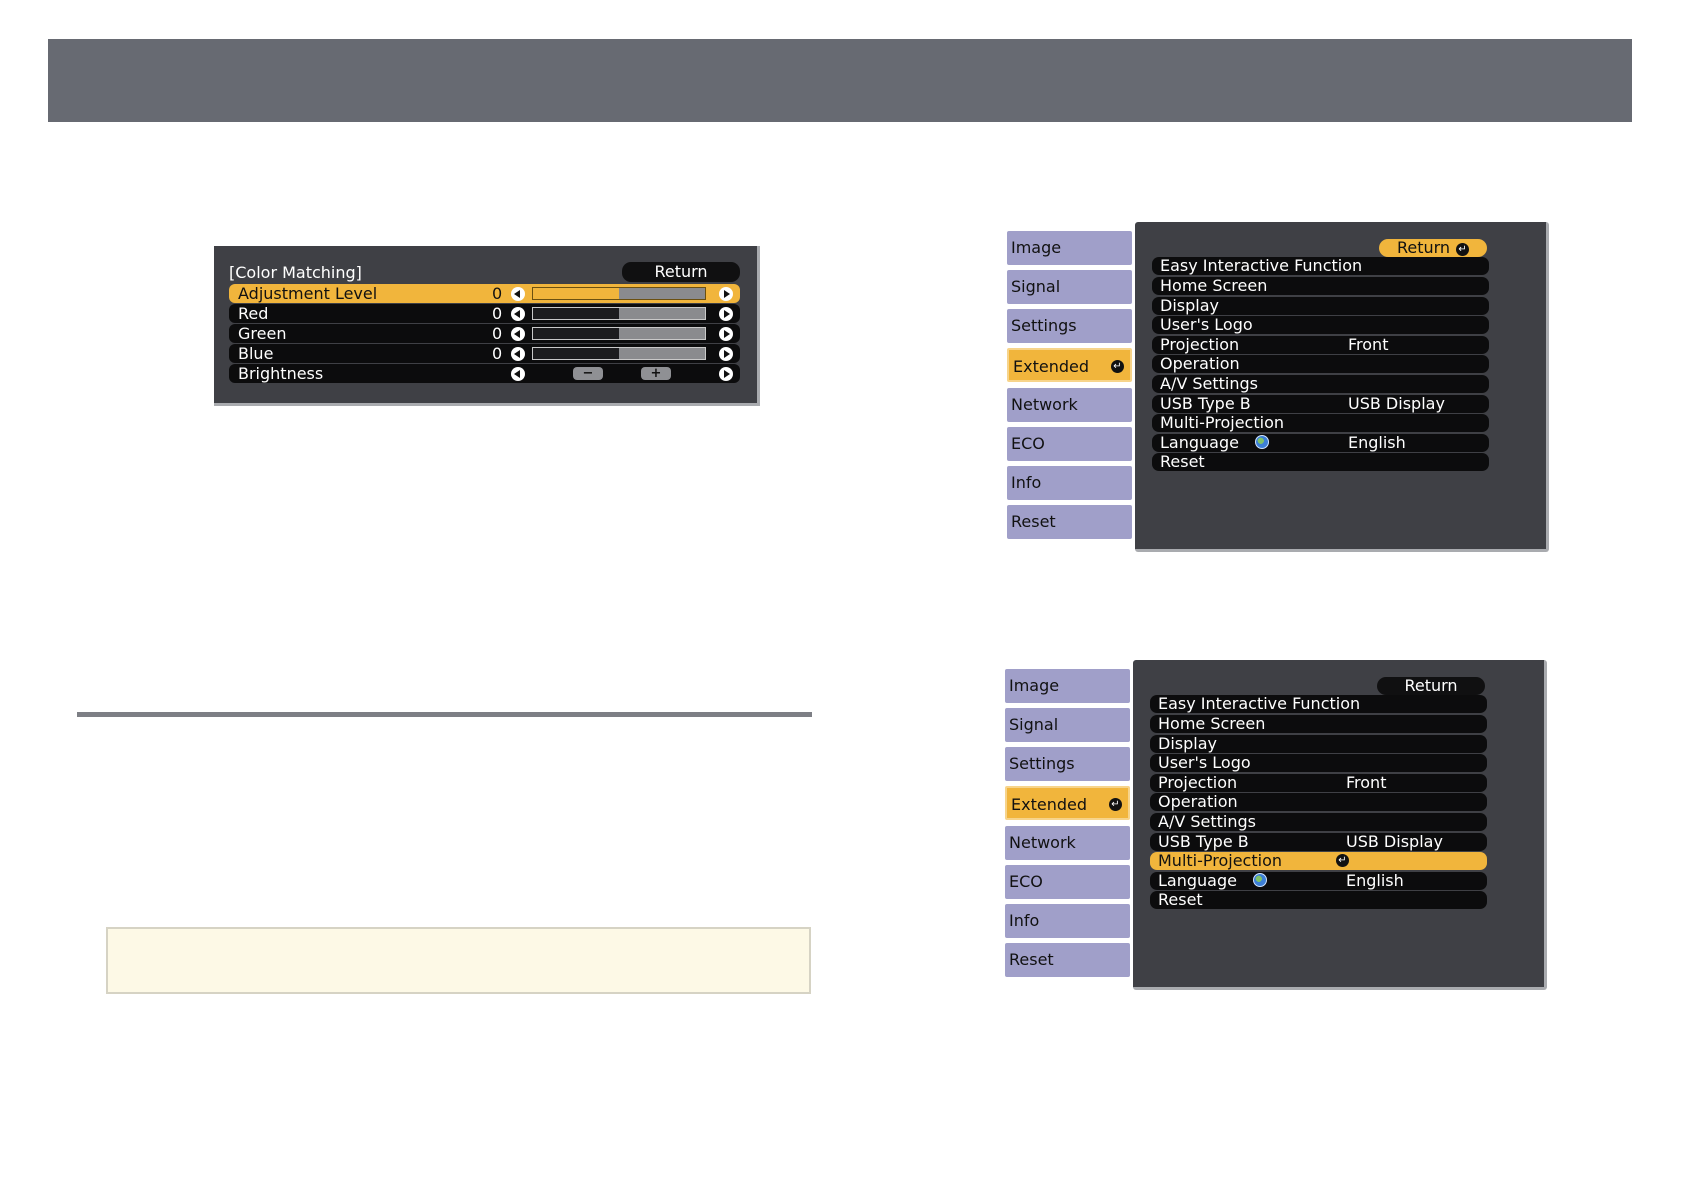 The image size is (1684, 1190). What do you see at coordinates (1320, 423) in the screenshot?
I see `menu-item-multi-projection: Multi-Projection` at bounding box center [1320, 423].